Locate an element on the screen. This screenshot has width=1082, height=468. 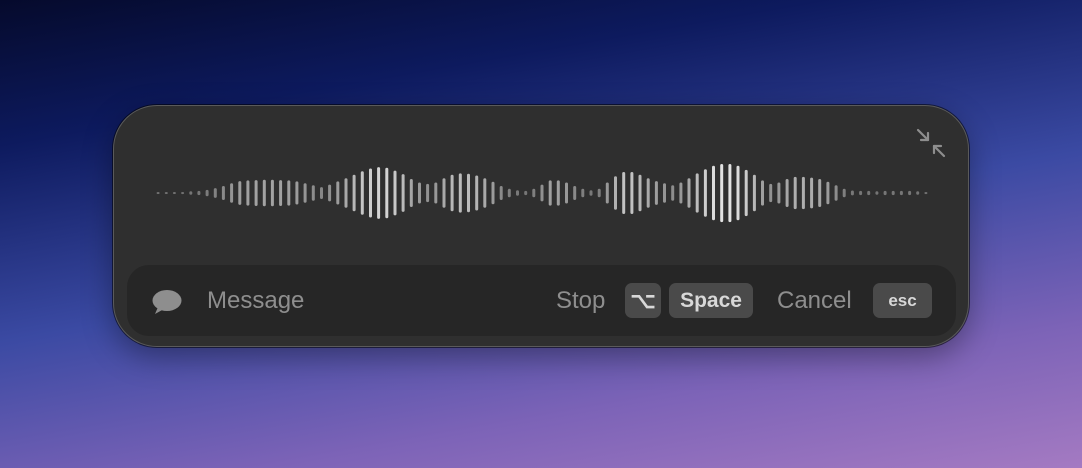
dictation-bar: Message Stop ⌥ Space Cancel esc is located at coordinates (541, 300).